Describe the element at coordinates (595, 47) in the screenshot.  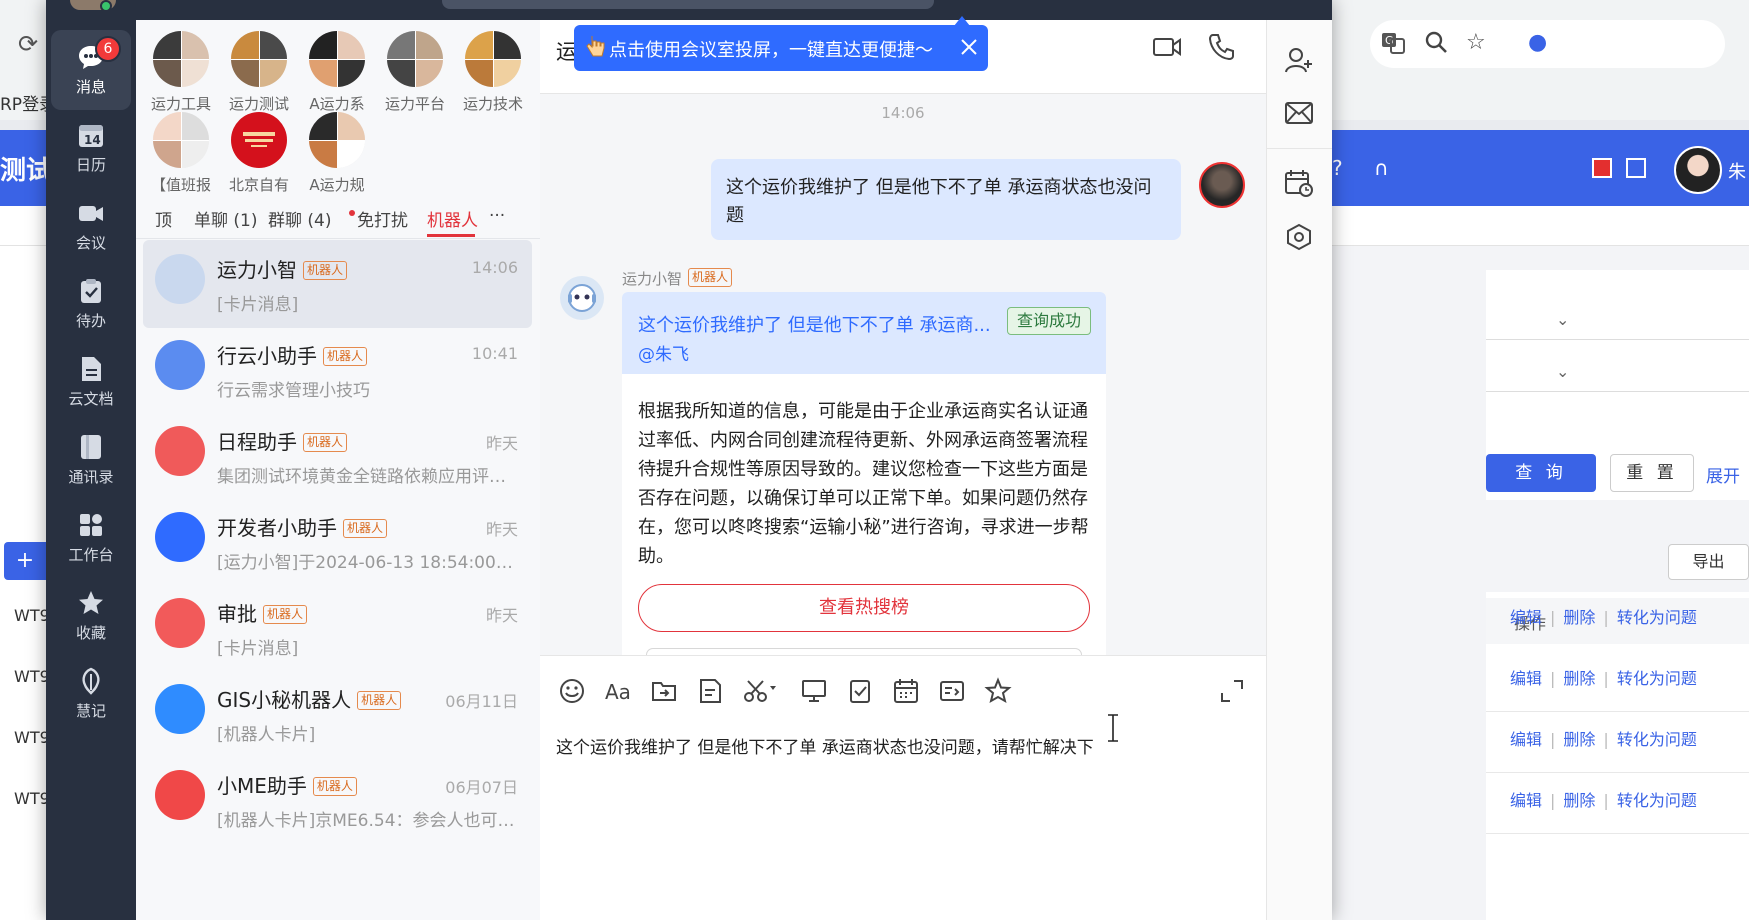
I see `pointer-hand-icon` at that location.